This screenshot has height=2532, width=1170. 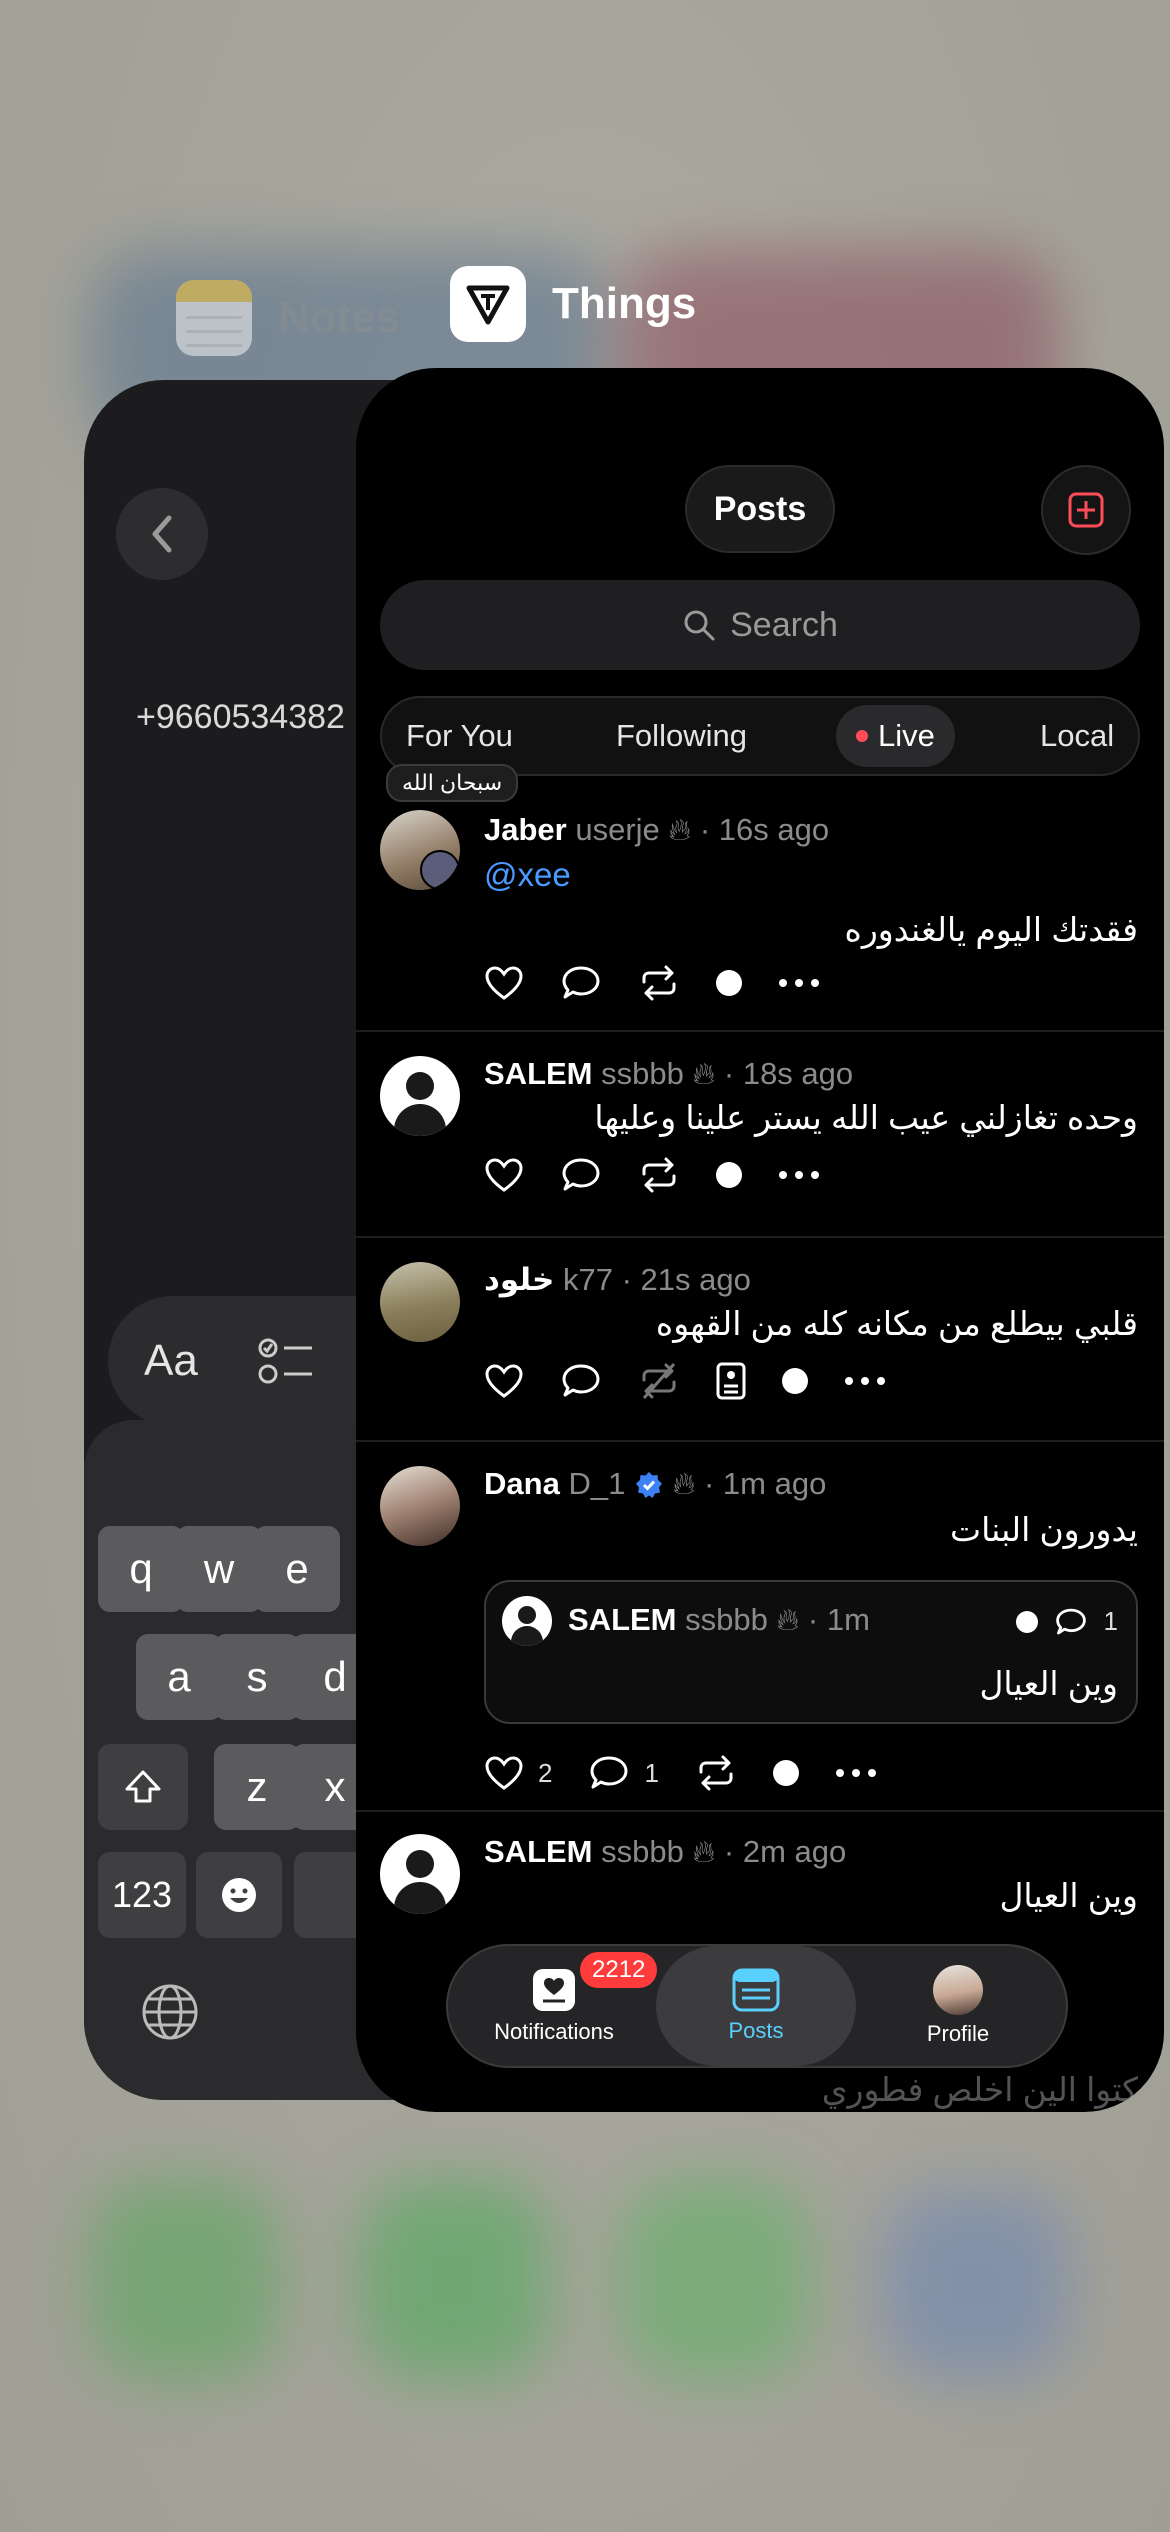 What do you see at coordinates (958, 2033) in the screenshot?
I see `tab-profile-label: Profile` at bounding box center [958, 2033].